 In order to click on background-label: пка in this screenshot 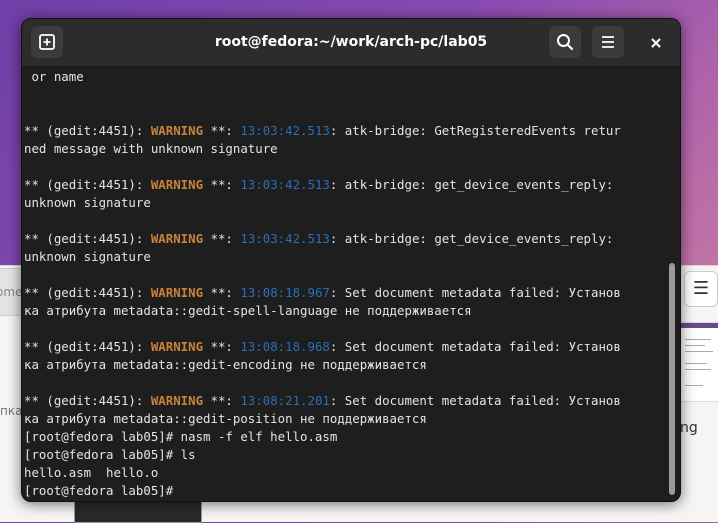, I will do `click(11, 411)`.